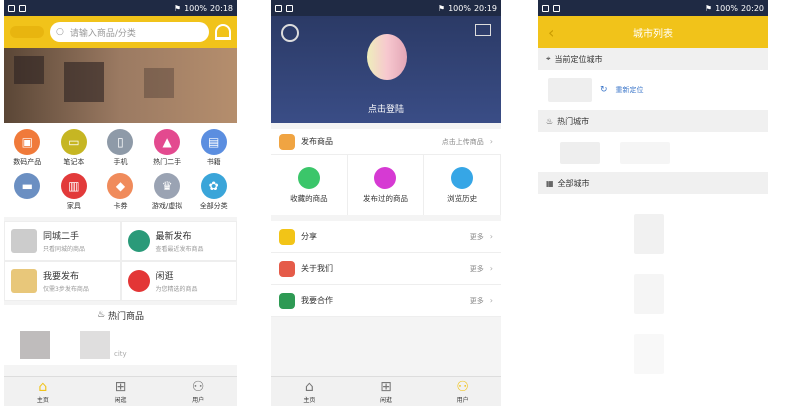 This screenshot has height=406, width=785. I want to click on category-item: ▯ 手机, so click(120, 148).